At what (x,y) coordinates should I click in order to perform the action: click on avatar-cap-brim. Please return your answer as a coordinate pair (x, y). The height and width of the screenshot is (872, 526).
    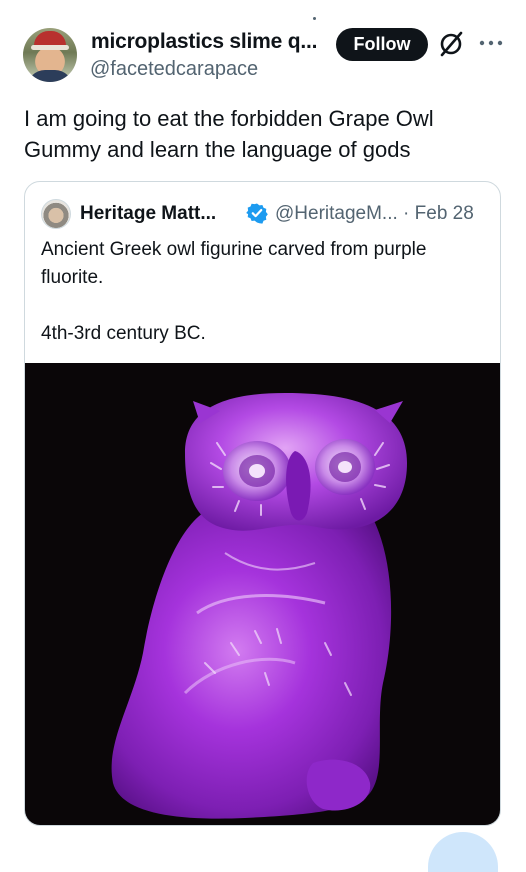
    Looking at the image, I should click on (50, 47).